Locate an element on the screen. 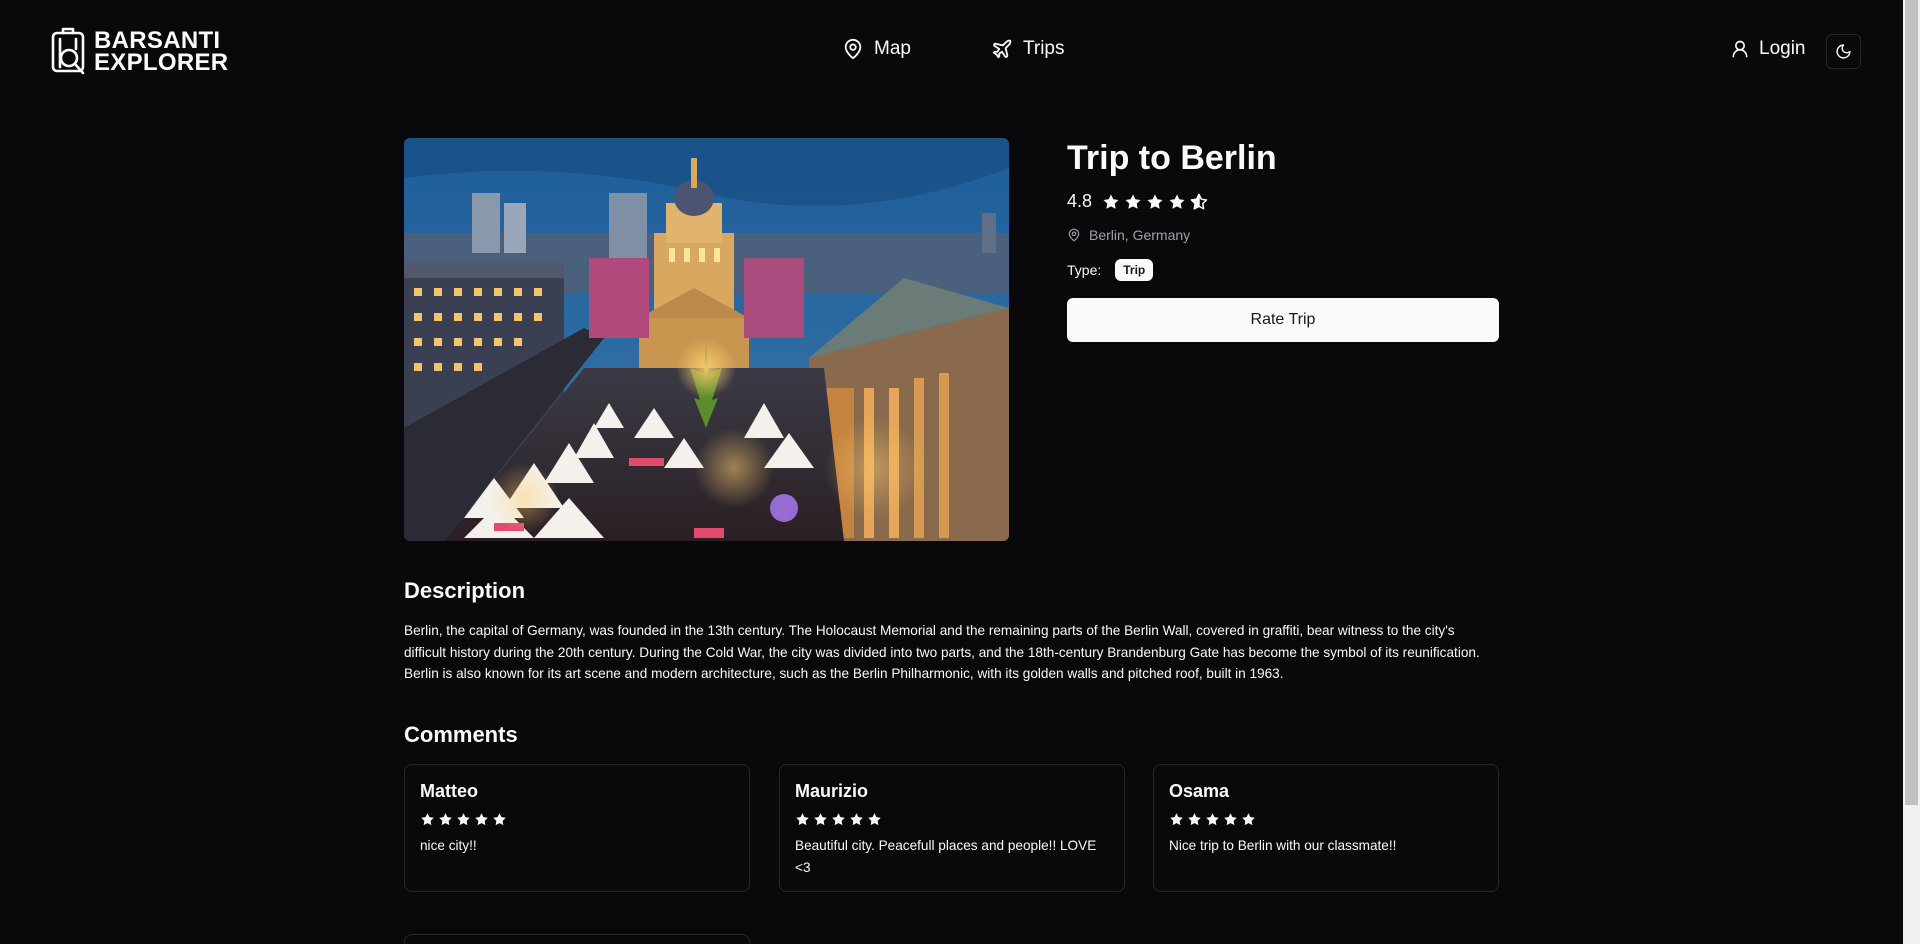 The height and width of the screenshot is (944, 1920). comment-text: nice city!! is located at coordinates (448, 845).